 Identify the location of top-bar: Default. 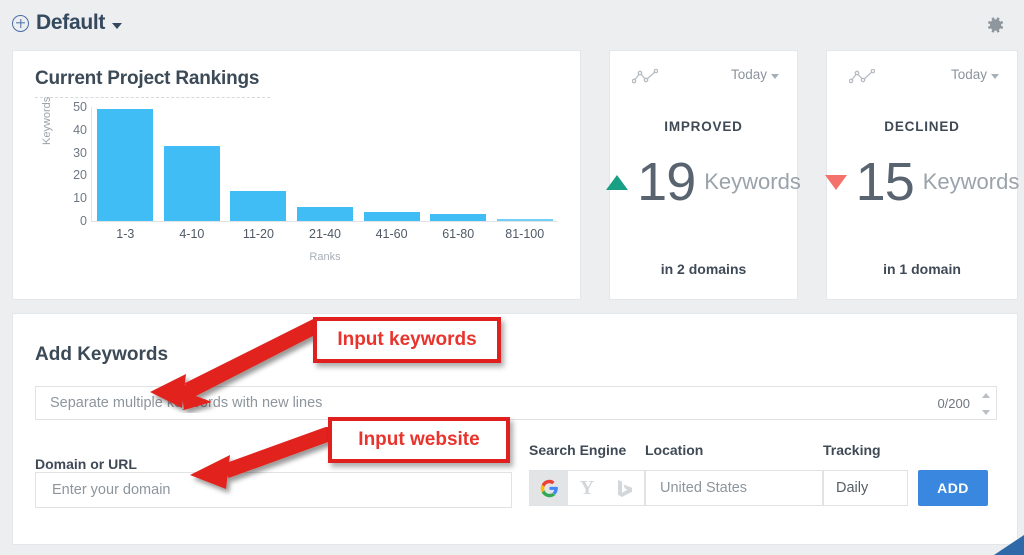
(512, 24).